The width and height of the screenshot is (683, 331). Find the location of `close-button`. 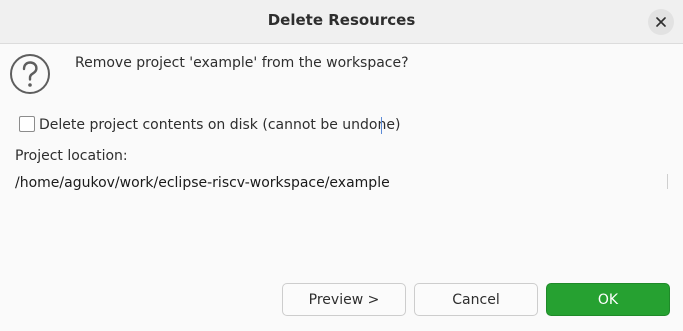

close-button is located at coordinates (661, 22).